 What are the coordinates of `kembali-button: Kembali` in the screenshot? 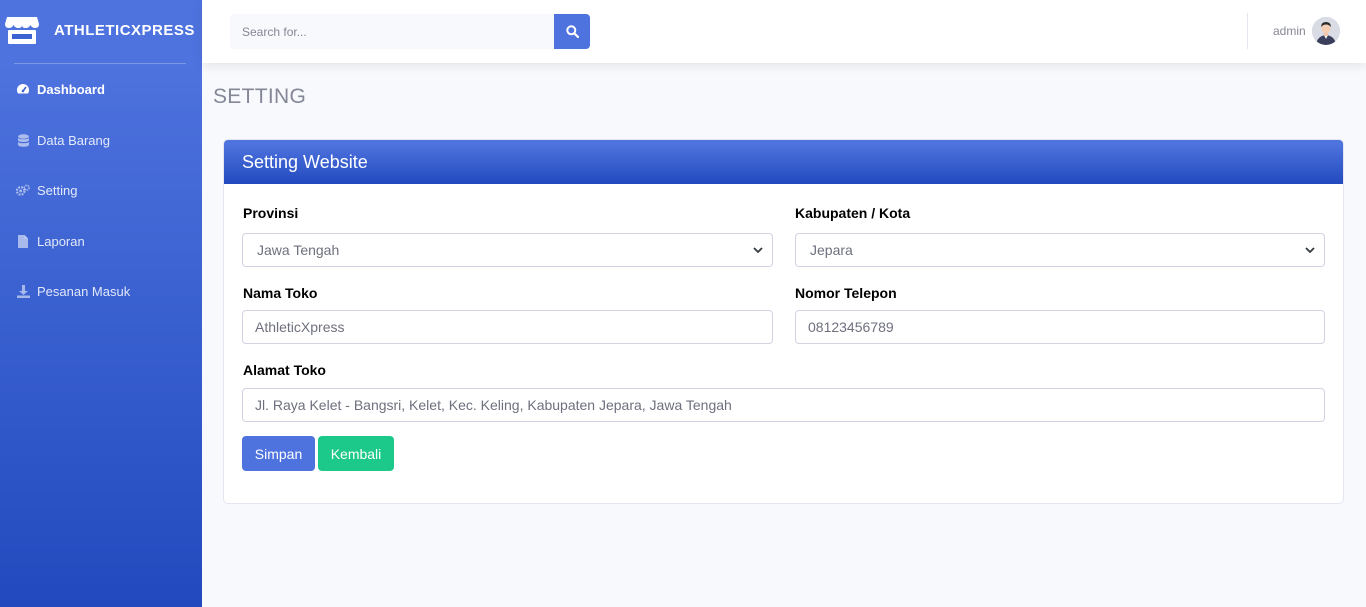 It's located at (356, 453).